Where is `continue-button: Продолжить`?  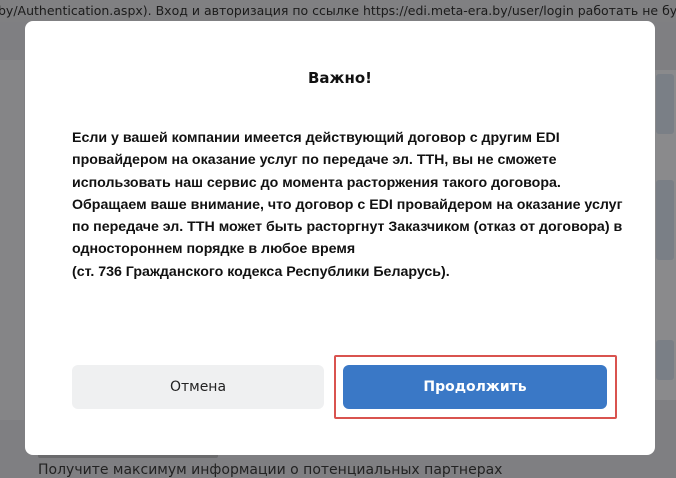 continue-button: Продолжить is located at coordinates (475, 387).